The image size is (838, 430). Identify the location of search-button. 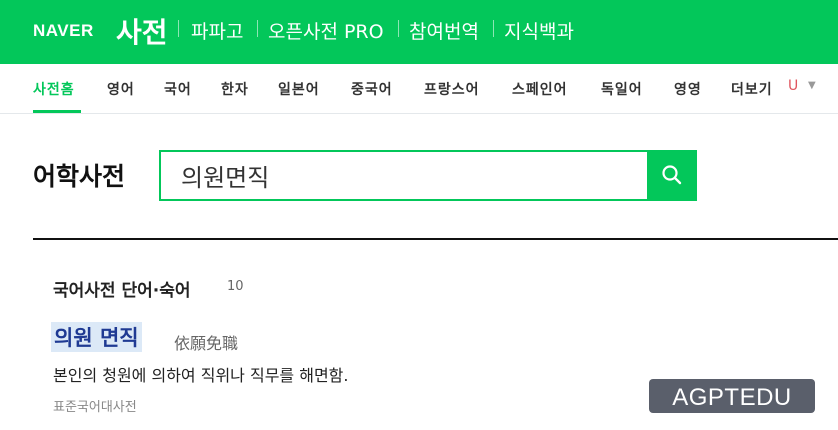
(672, 175).